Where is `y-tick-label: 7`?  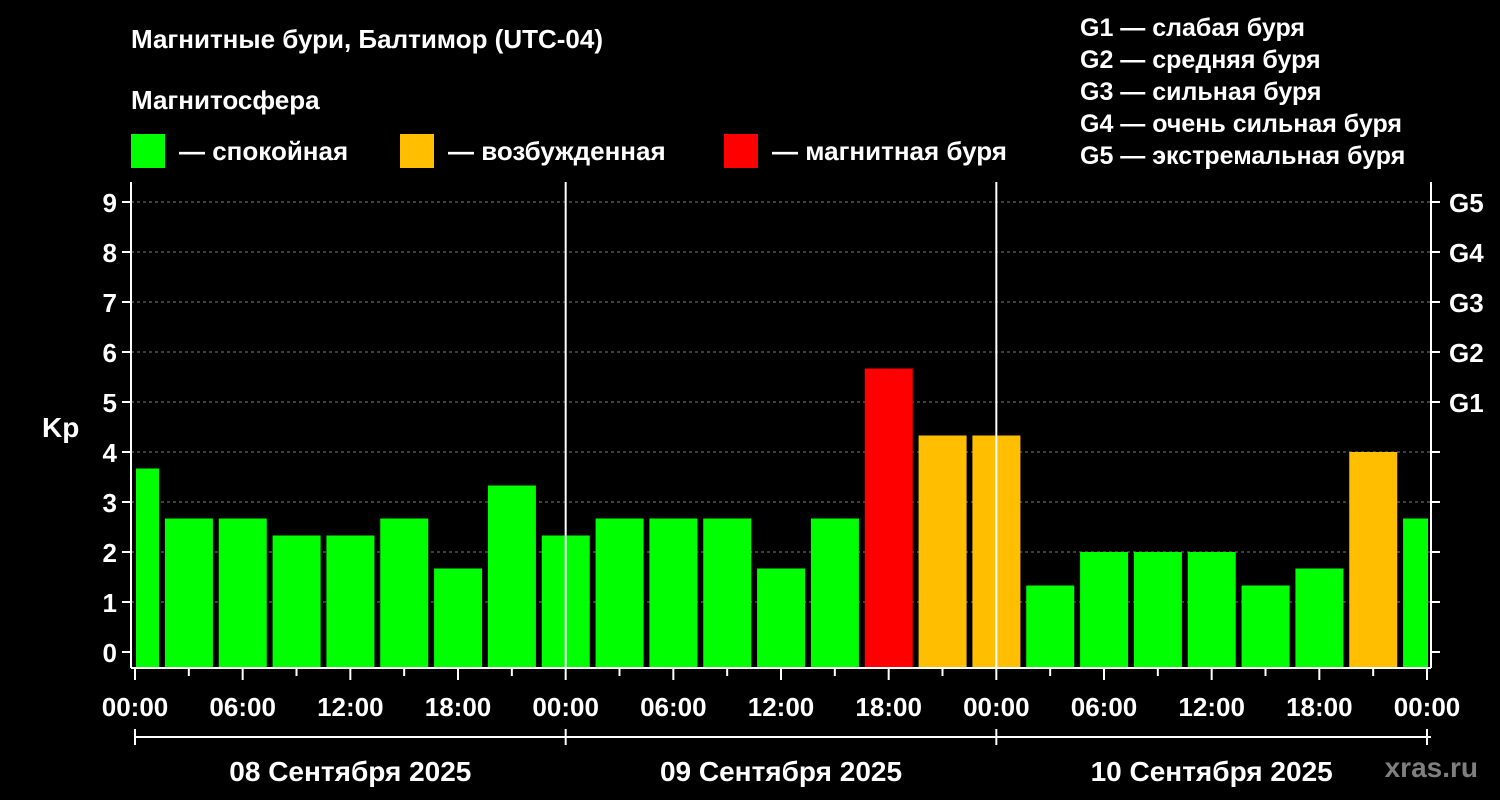 y-tick-label: 7 is located at coordinates (110, 303).